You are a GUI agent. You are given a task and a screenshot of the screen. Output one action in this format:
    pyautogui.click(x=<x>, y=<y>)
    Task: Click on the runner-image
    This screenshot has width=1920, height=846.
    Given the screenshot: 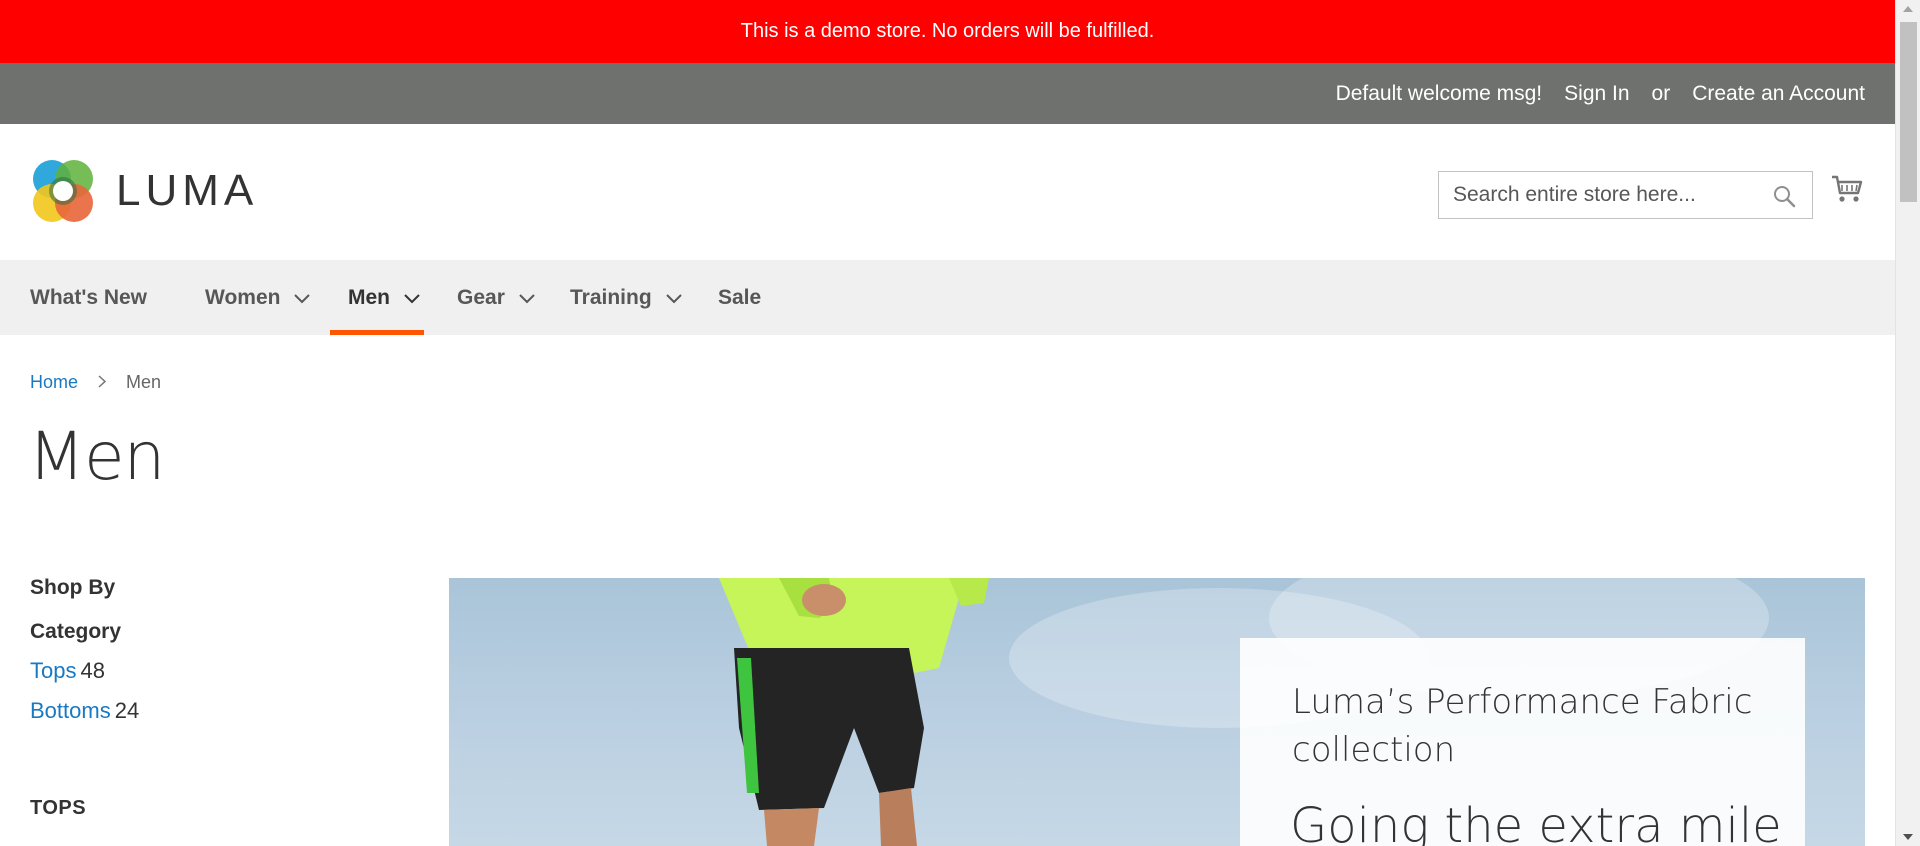 What is the action you would take?
    pyautogui.click(x=854, y=712)
    